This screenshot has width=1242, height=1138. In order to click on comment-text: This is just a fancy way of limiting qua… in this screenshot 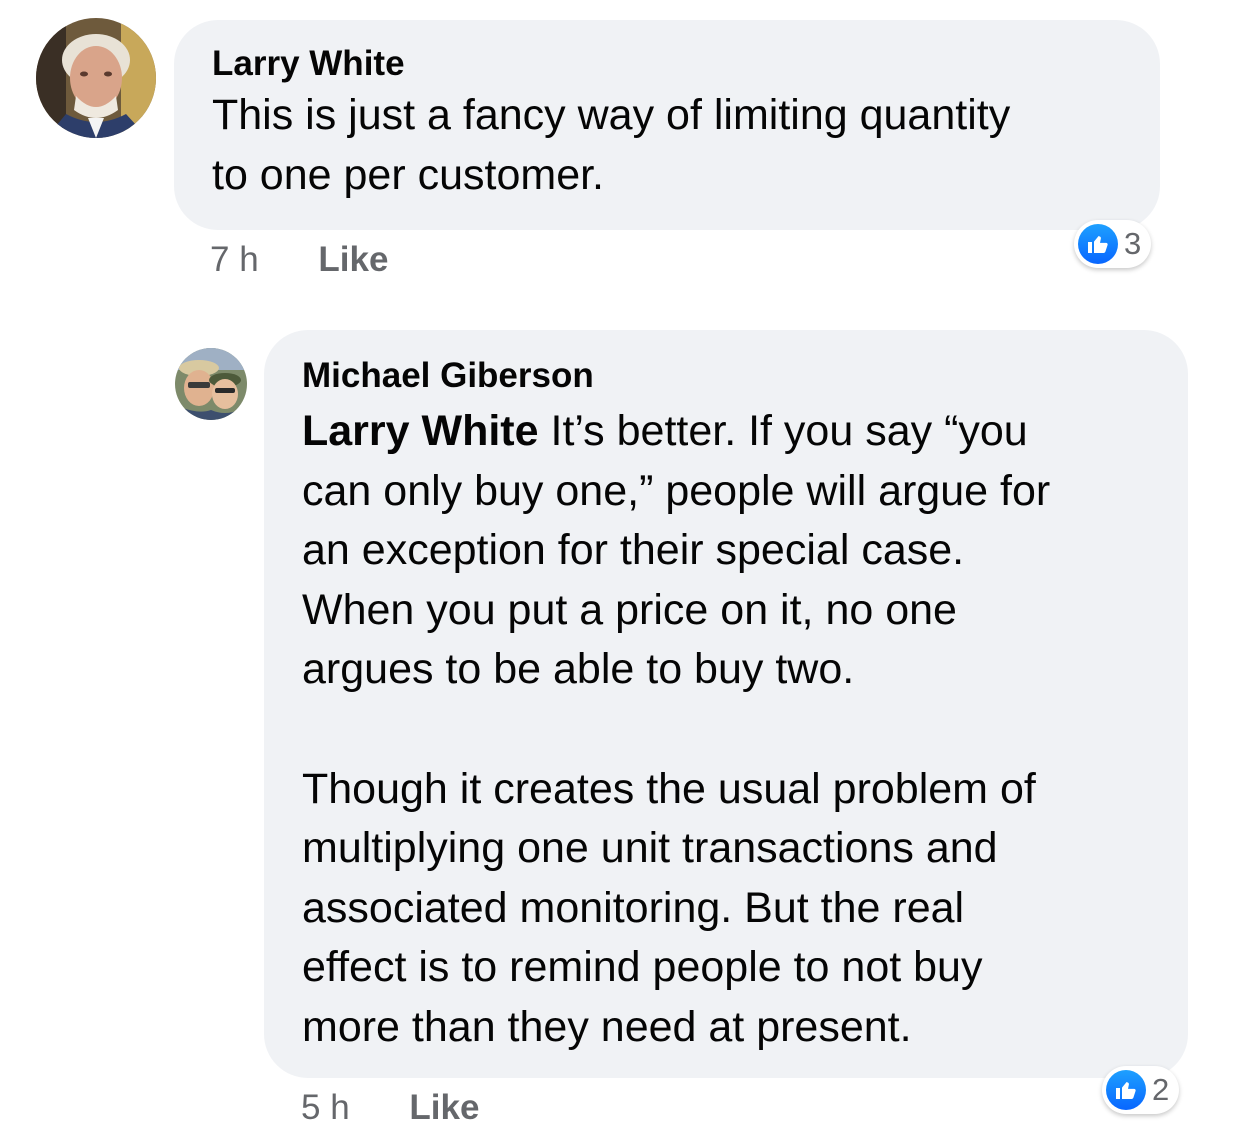, I will do `click(611, 145)`.